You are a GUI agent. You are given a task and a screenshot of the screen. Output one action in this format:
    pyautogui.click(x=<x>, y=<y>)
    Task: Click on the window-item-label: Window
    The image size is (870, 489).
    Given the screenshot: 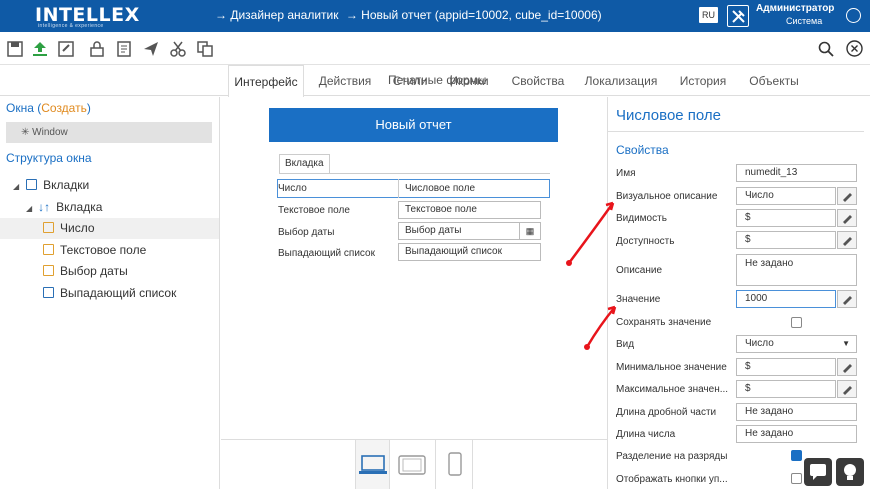 What is the action you would take?
    pyautogui.click(x=50, y=132)
    